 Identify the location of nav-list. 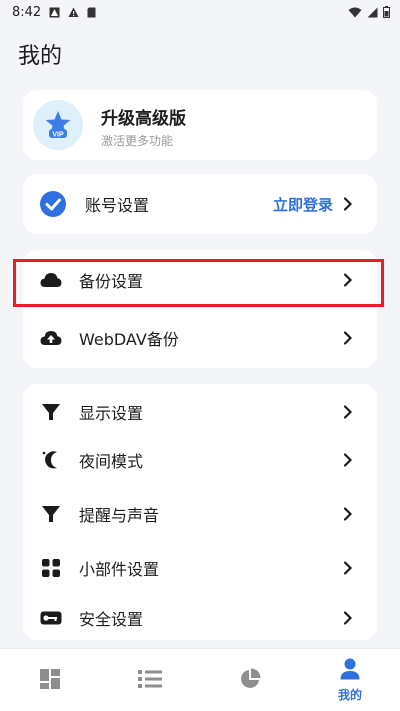
(150, 680).